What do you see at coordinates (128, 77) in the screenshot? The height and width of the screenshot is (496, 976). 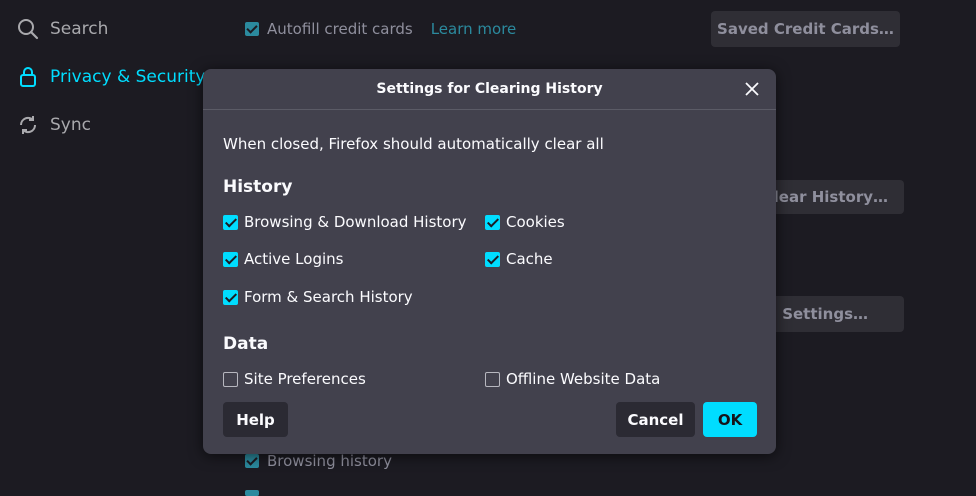 I see `sidebar-item-label: Privacy & Security` at bounding box center [128, 77].